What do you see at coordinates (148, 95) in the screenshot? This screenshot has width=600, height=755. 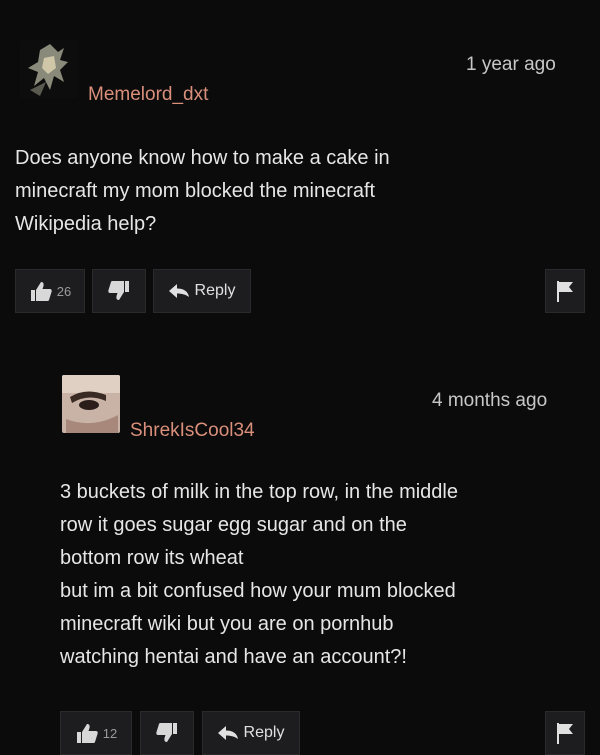 I see `username: Memelord_dxt` at bounding box center [148, 95].